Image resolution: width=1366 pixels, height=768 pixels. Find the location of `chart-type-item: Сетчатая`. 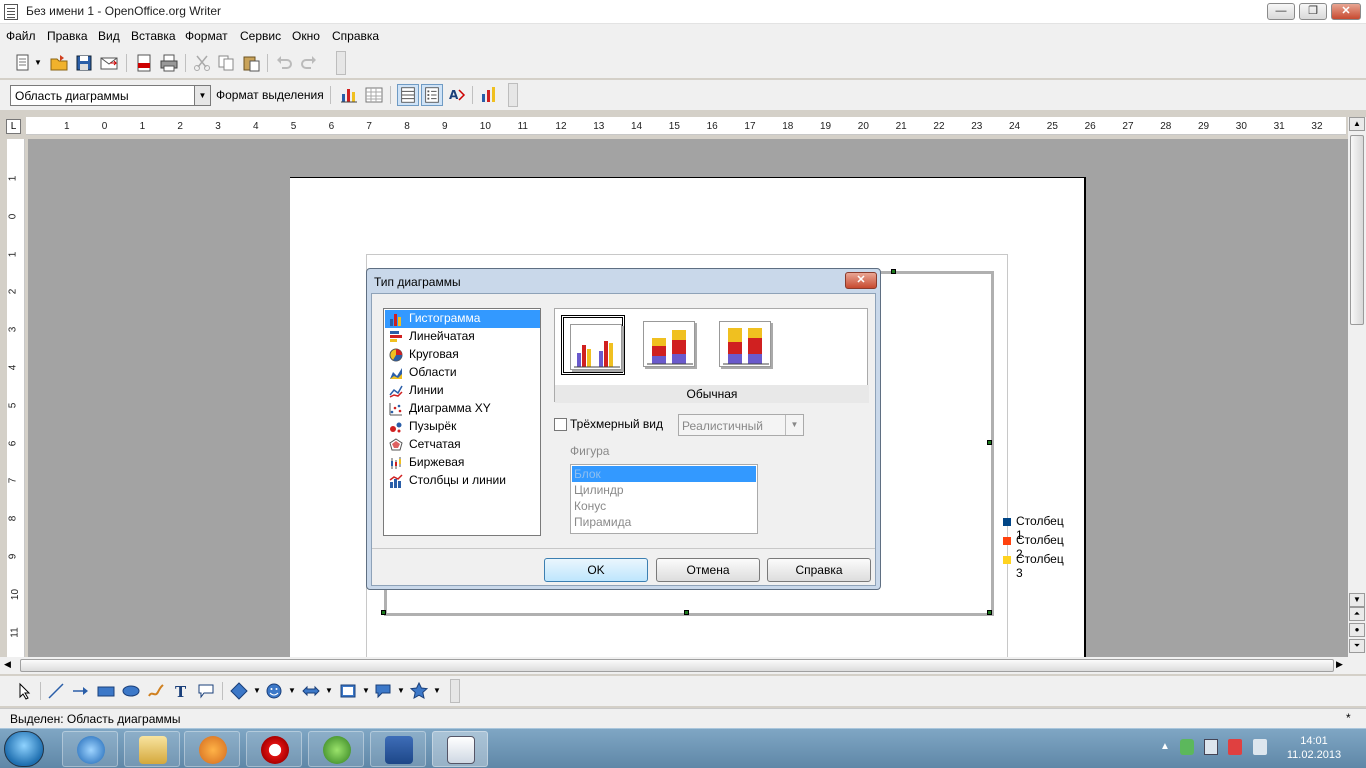

chart-type-item: Сетчатая is located at coordinates (462, 445).